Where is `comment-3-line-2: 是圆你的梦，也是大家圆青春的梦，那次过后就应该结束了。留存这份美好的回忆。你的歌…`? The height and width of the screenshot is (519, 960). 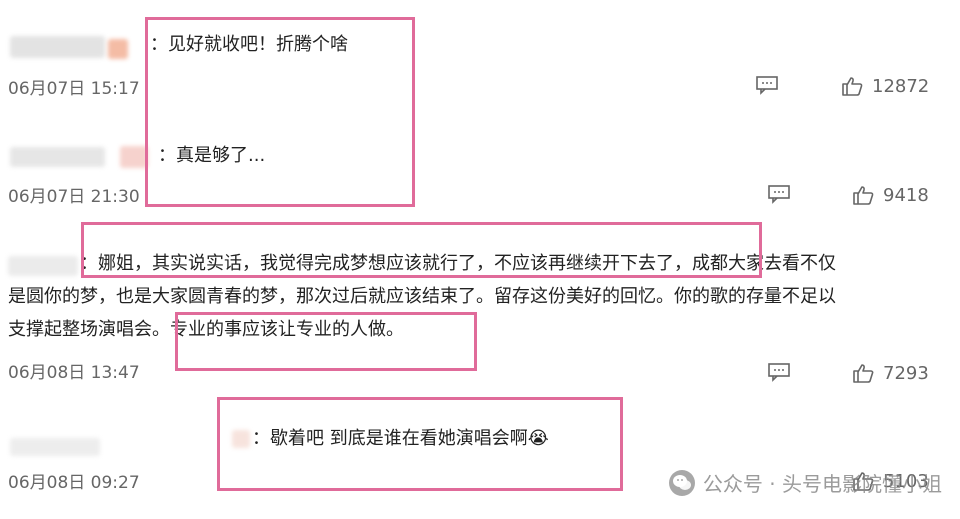
comment-3-line-2: 是圆你的梦，也是大家圆青春的梦，那次过后就应该结束了。留存这份美好的回忆。你的歌… is located at coordinates (422, 296).